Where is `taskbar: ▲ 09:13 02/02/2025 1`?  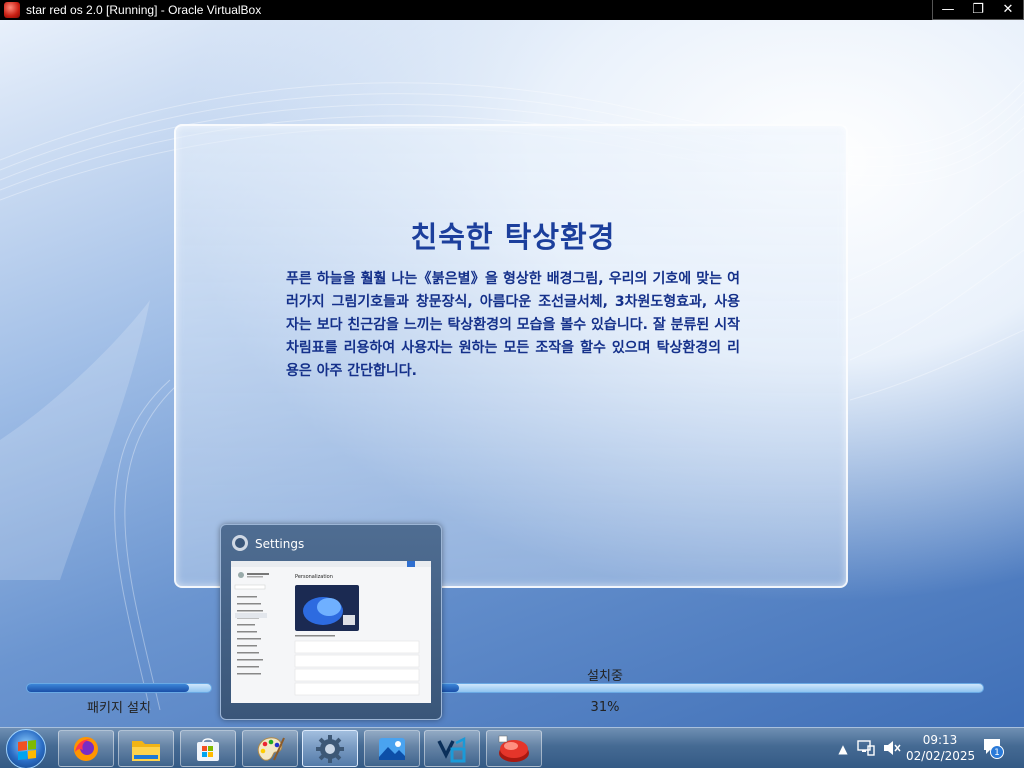
taskbar: ▲ 09:13 02/02/2025 1 is located at coordinates (512, 747).